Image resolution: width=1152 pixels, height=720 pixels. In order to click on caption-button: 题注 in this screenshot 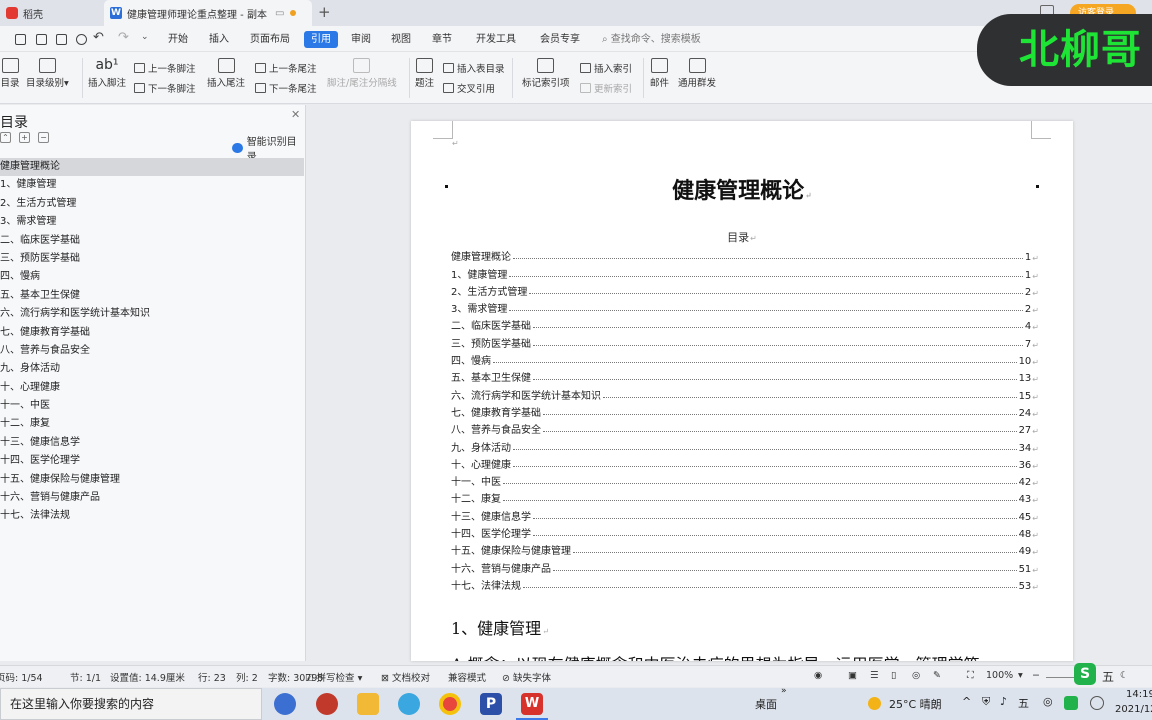, I will do `click(424, 73)`.